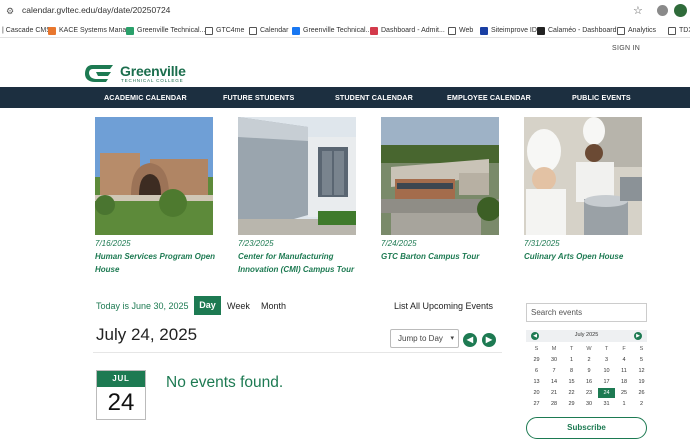  What do you see at coordinates (626, 48) in the screenshot?
I see `sign-in-link: SIGN IN` at bounding box center [626, 48].